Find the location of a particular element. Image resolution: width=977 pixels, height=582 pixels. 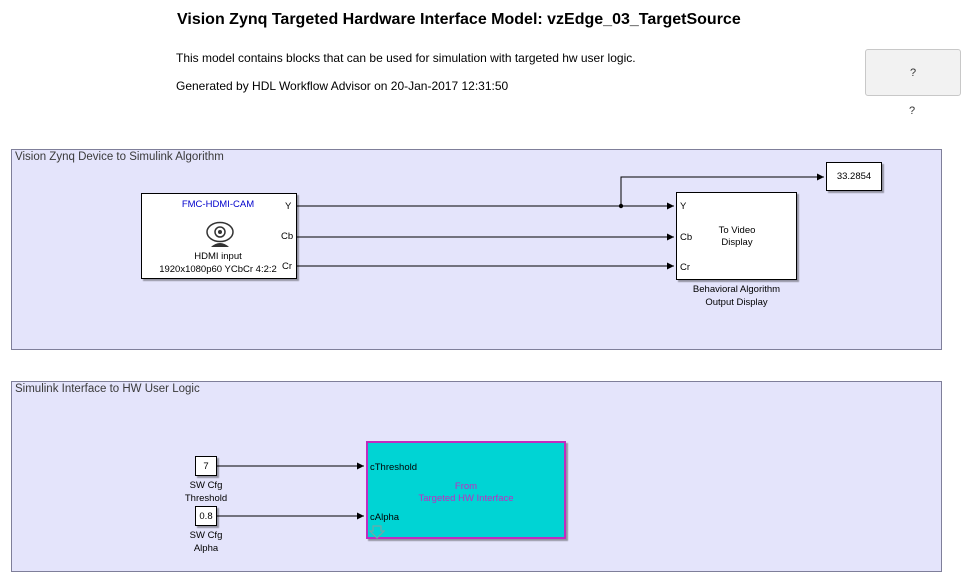

output-port-cb: Cb is located at coordinates (287, 236).